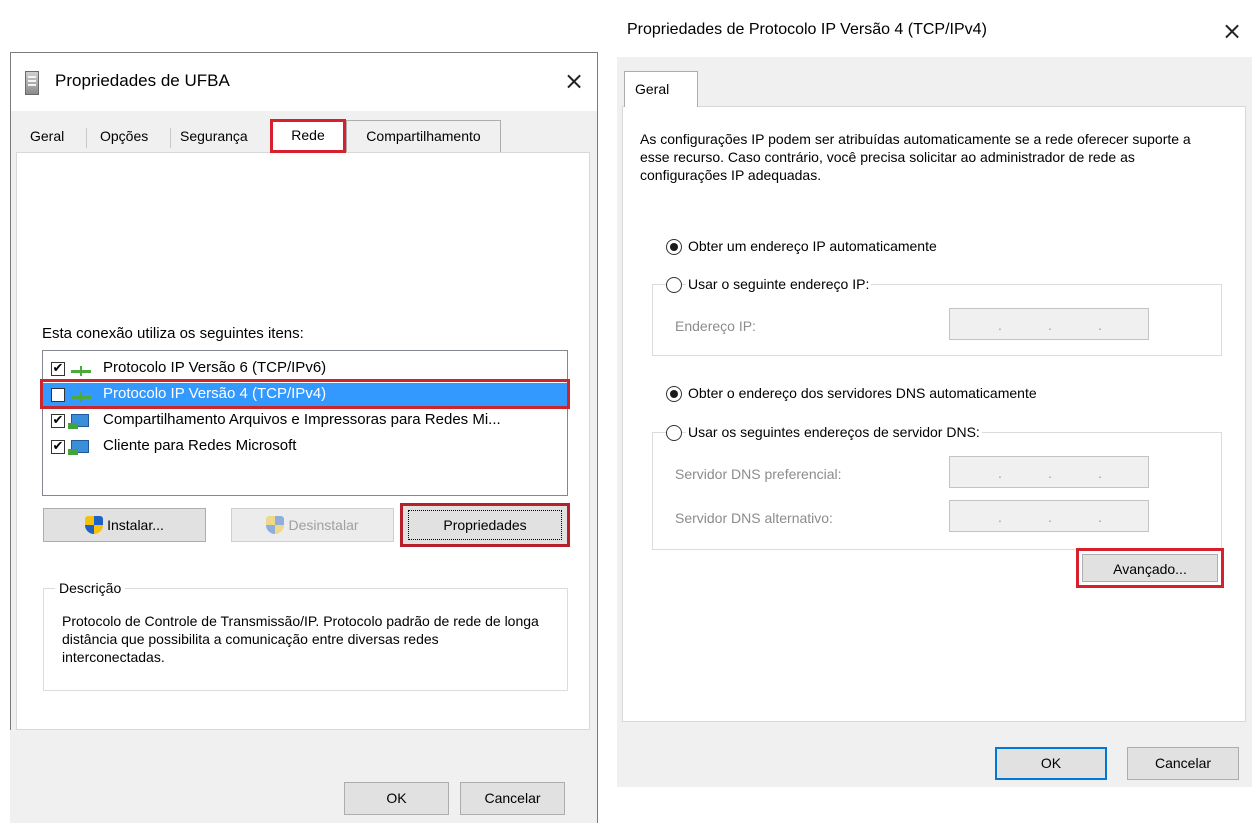 The width and height of the screenshot is (1252, 823). Describe the element at coordinates (304, 82) in the screenshot. I see `left-dialog-titlebar: Propriedades de UFBA ×` at that location.